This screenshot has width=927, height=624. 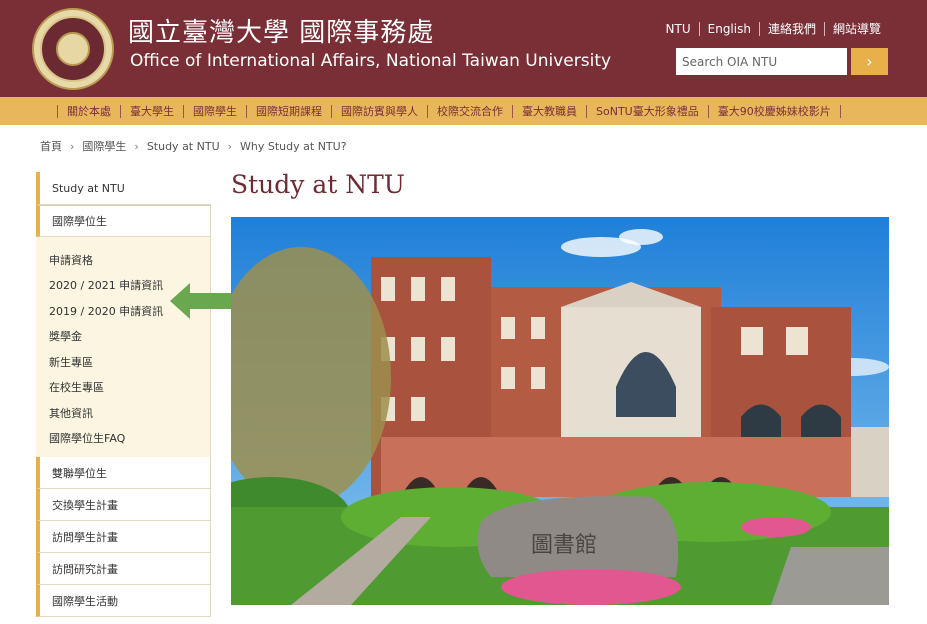 I want to click on chevron-right-icon: ›, so click(x=869, y=61).